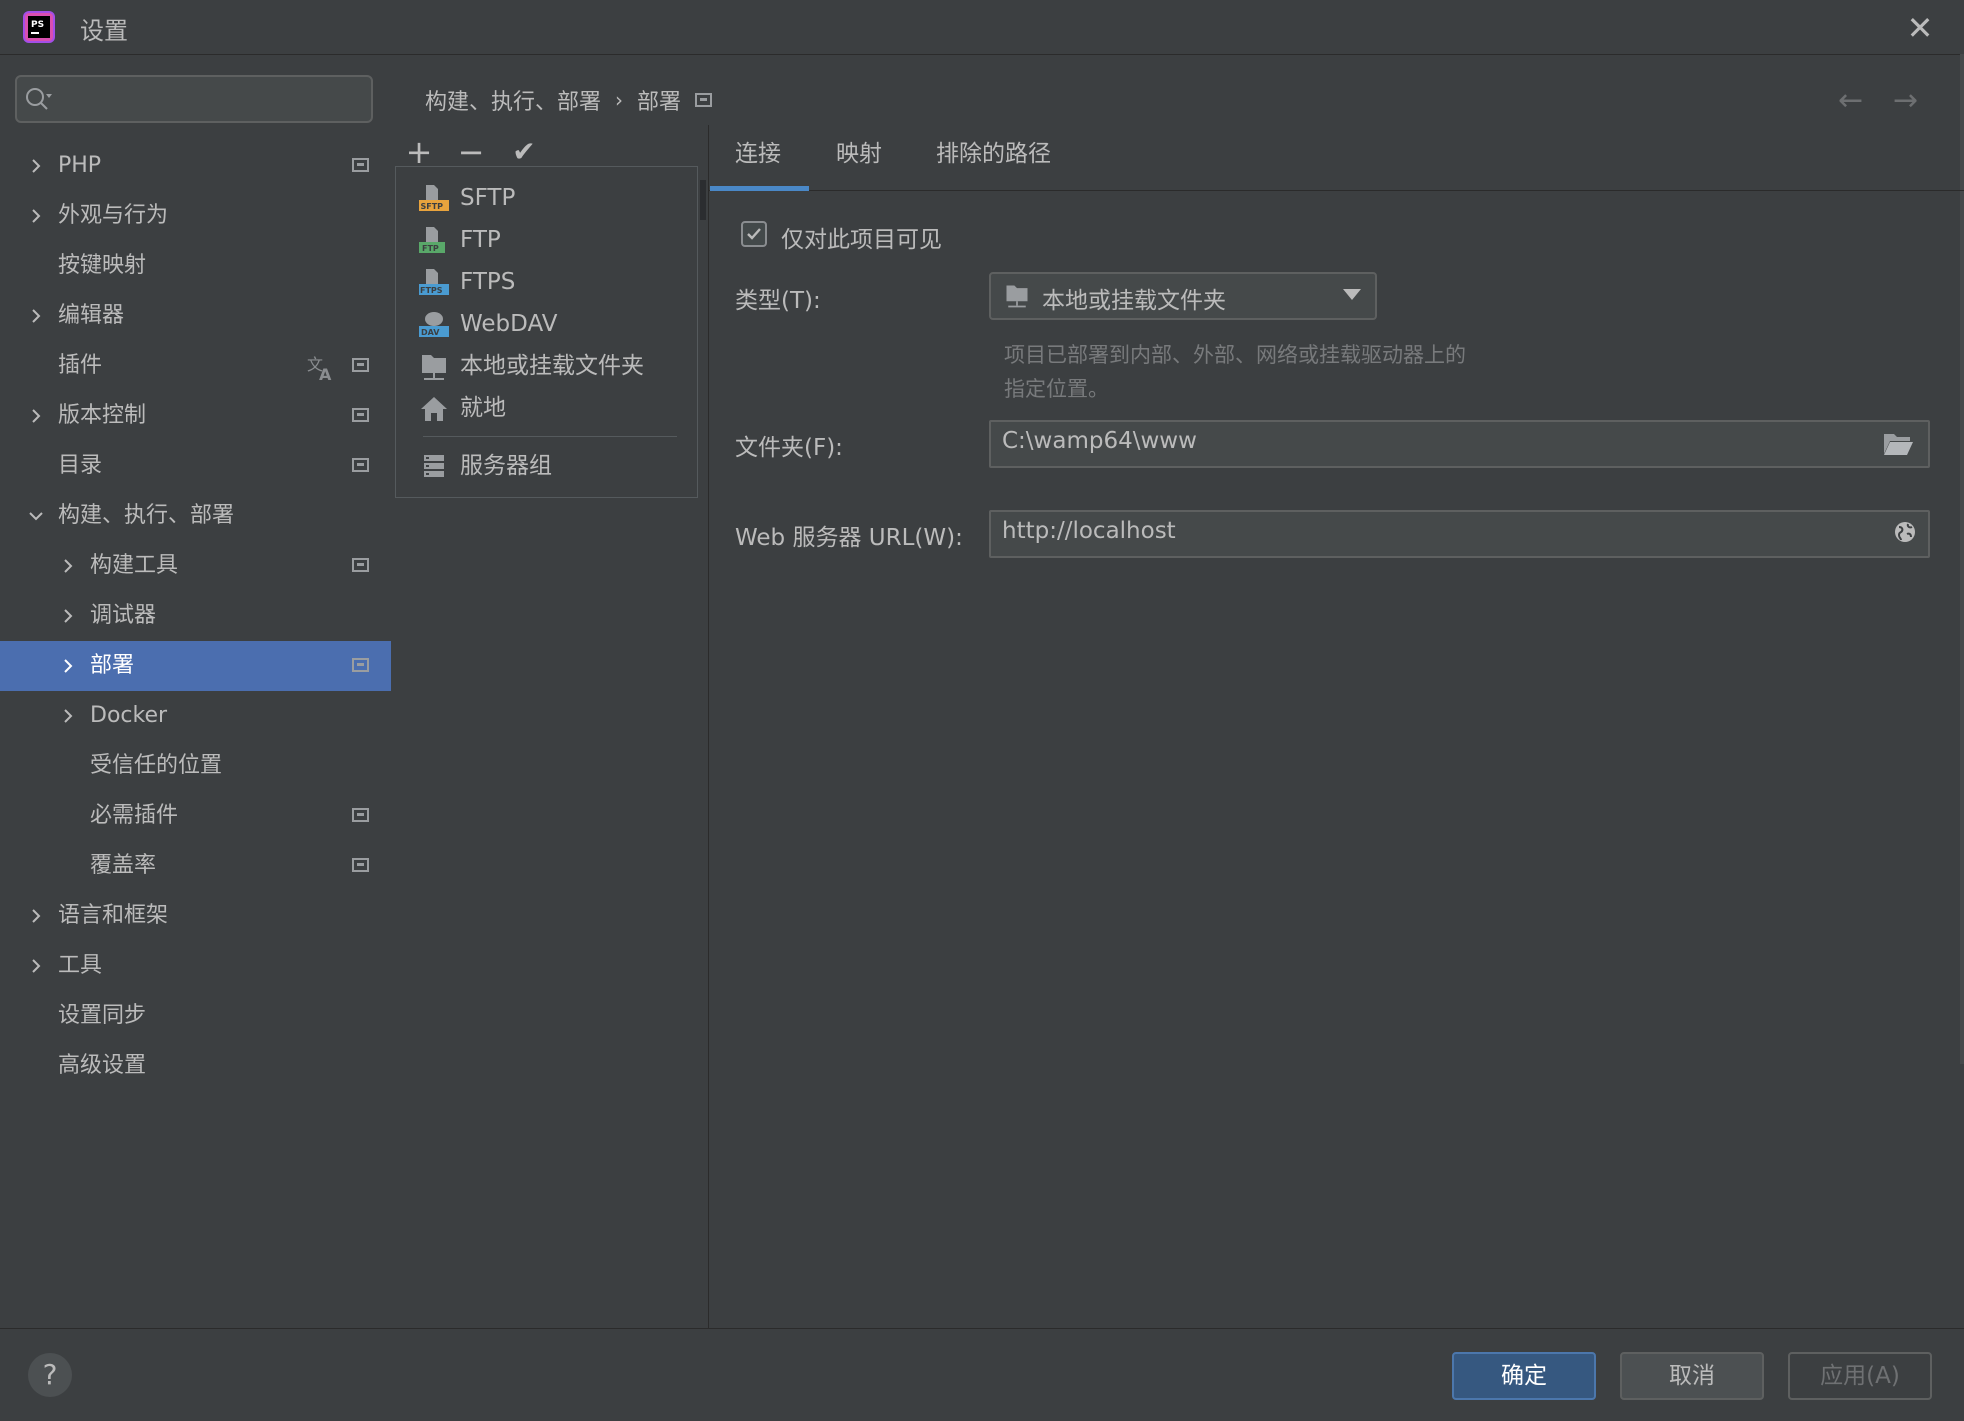  Describe the element at coordinates (789, 448) in the screenshot. I see `folder-label: 文件夹(F):` at that location.